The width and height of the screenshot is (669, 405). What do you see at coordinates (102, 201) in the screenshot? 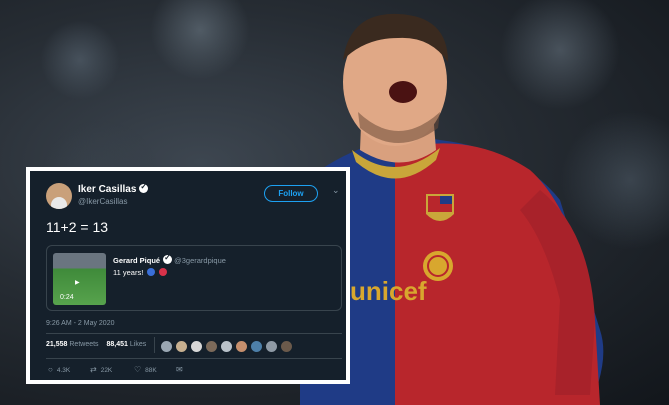
I see `author-handle: @IkerCasillas` at bounding box center [102, 201].